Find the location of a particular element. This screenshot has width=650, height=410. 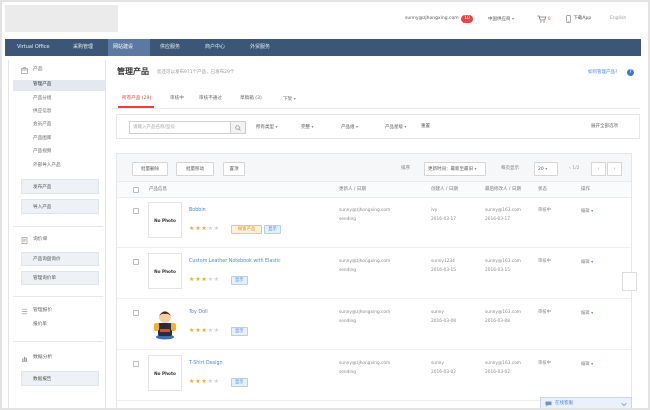

product-badges: 显示 is located at coordinates (240, 382).